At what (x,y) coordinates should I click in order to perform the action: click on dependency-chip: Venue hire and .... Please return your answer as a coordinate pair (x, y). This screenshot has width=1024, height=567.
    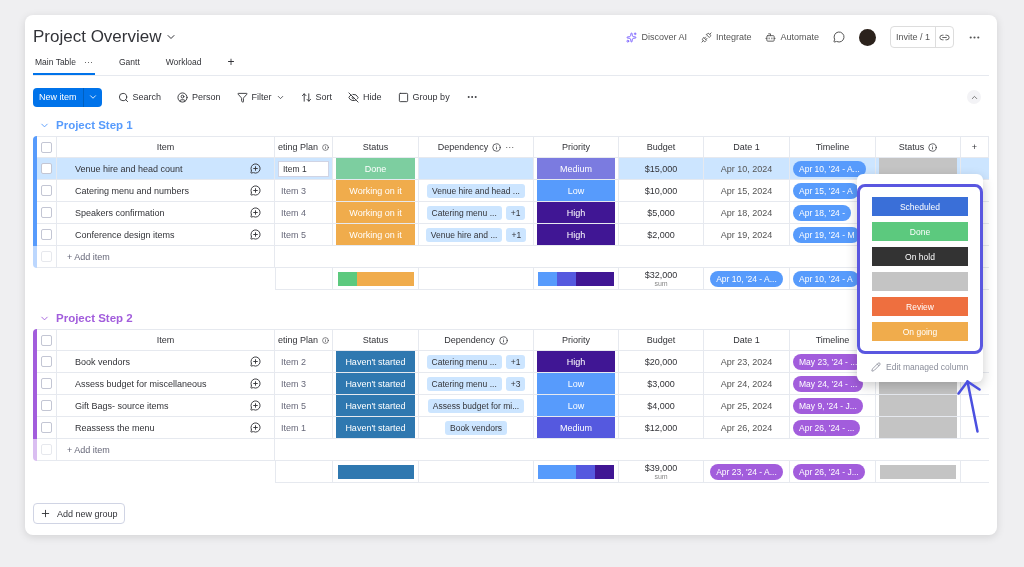
    Looking at the image, I should click on (464, 234).